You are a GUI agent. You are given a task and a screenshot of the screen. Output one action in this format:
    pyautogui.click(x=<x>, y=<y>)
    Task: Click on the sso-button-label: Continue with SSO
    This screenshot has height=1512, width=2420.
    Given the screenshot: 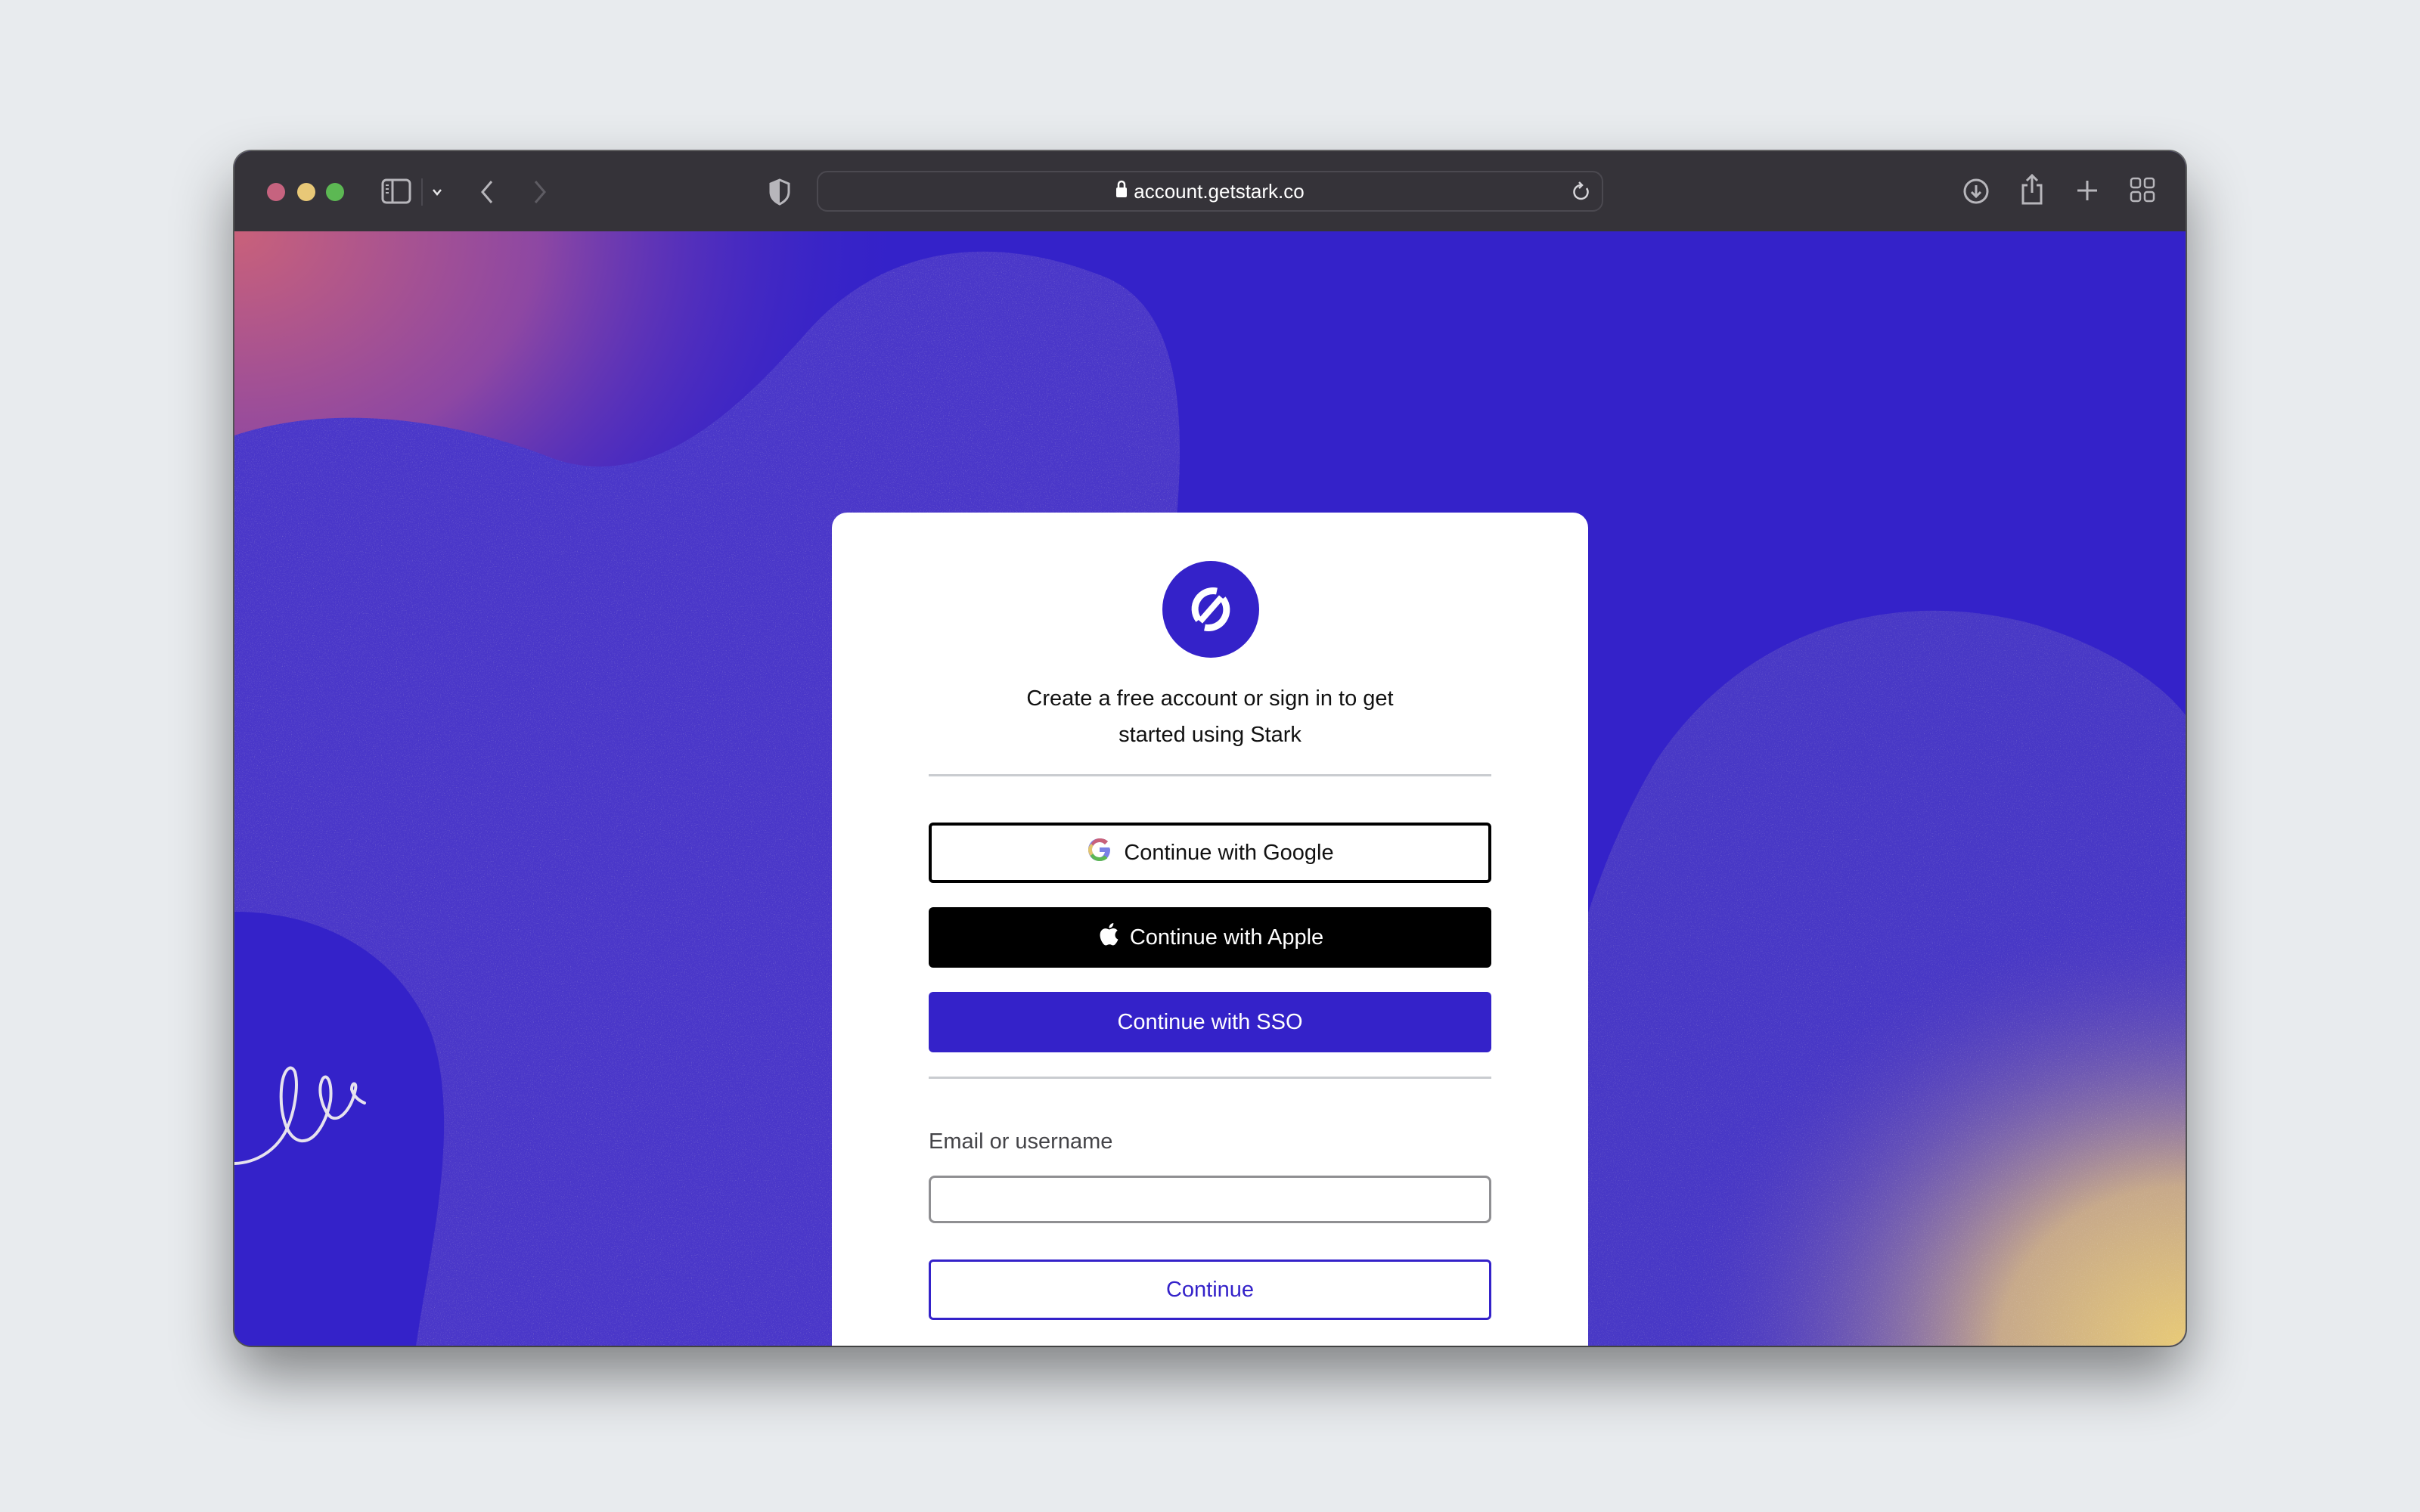 What is the action you would take?
    pyautogui.click(x=1210, y=1021)
    